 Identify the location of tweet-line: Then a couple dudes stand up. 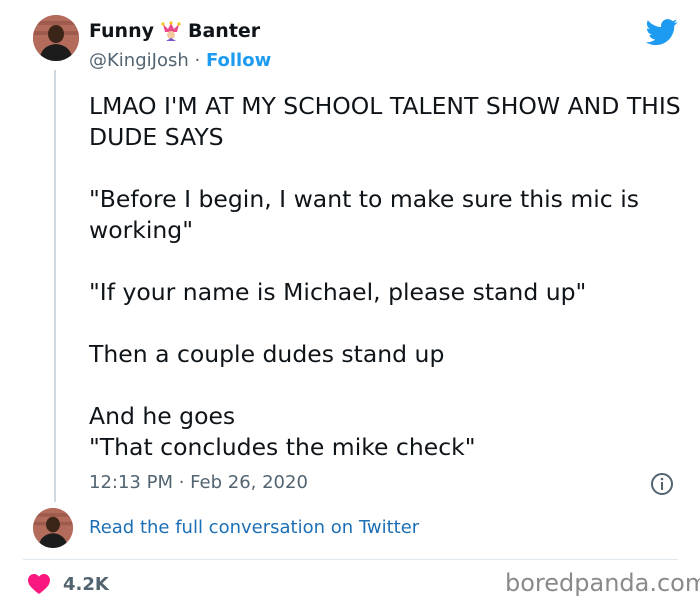
(267, 354).